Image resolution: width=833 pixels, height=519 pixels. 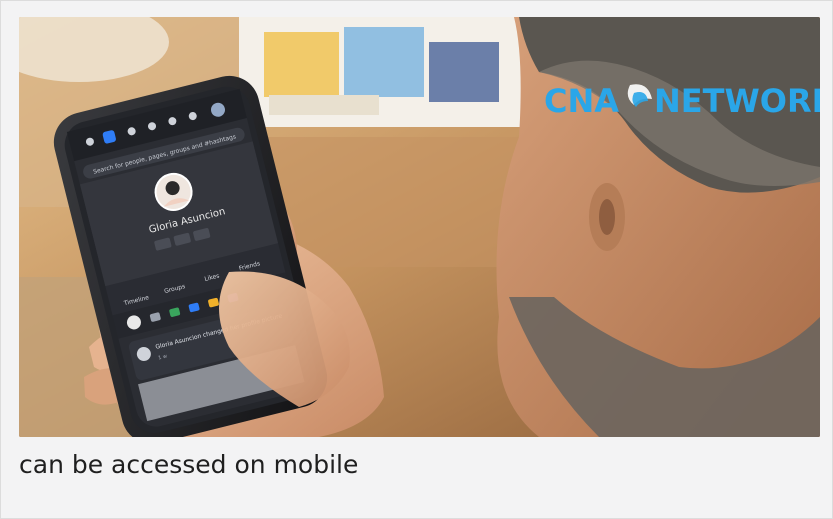 I want to click on cna-network-logo: CNA NETWORK, so click(x=682, y=101).